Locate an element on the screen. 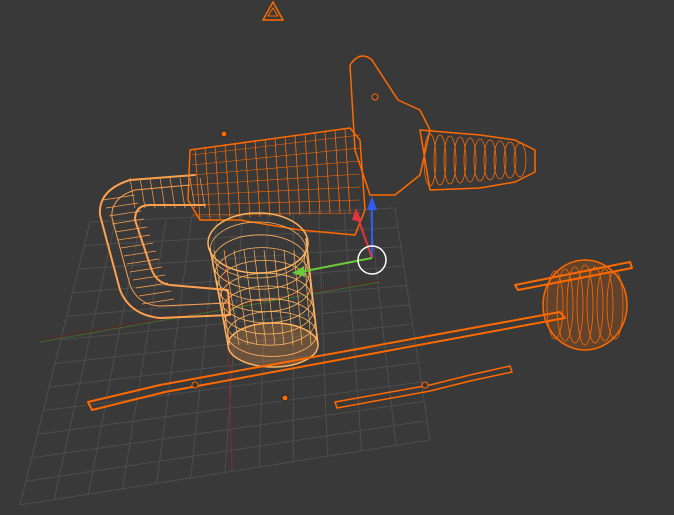 The image size is (674, 515). y-axis-line is located at coordinates (228, 360).